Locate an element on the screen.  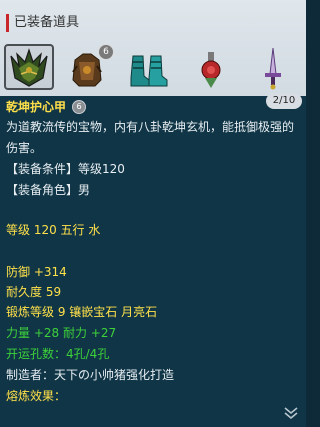
equipment-slot-helmet is located at coordinates (29, 67).